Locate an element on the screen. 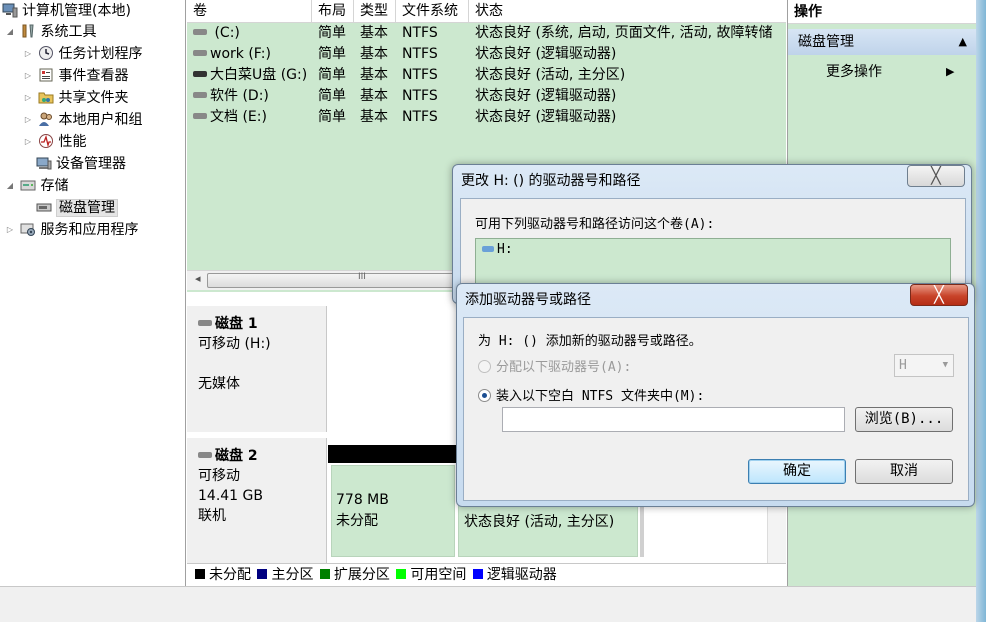 The image size is (986, 622). mount-folder-option: 装入以下空白 NTFS 文件夹中(M): is located at coordinates (591, 394).